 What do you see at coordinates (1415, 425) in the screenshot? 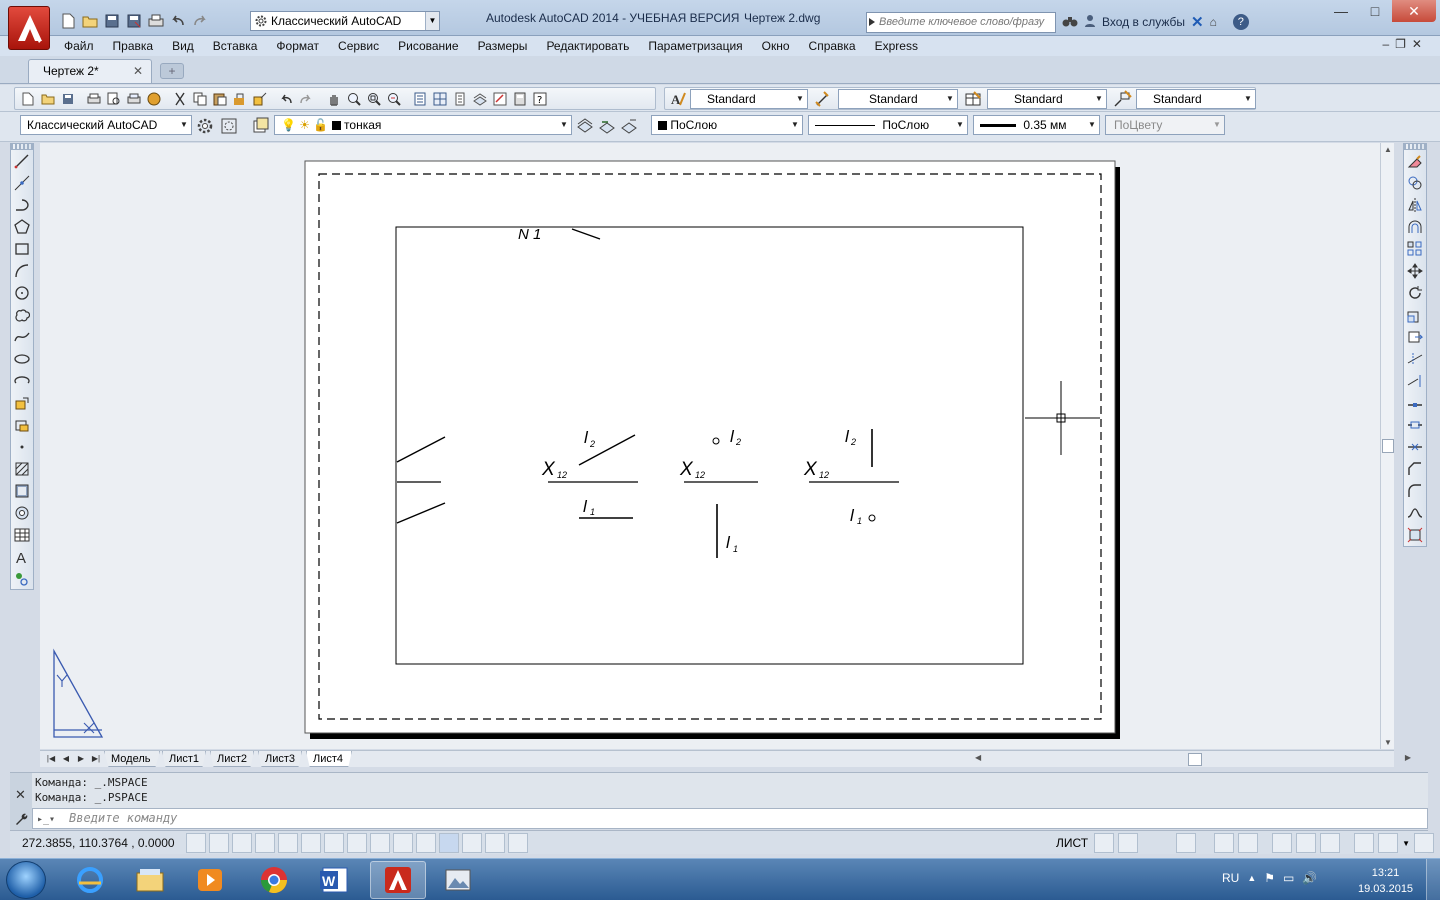
I see `break-icon` at bounding box center [1415, 425].